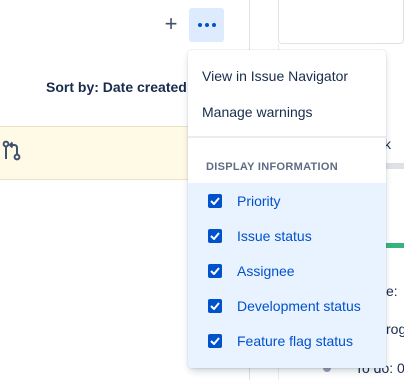  I want to click on option-label: Development status, so click(299, 305).